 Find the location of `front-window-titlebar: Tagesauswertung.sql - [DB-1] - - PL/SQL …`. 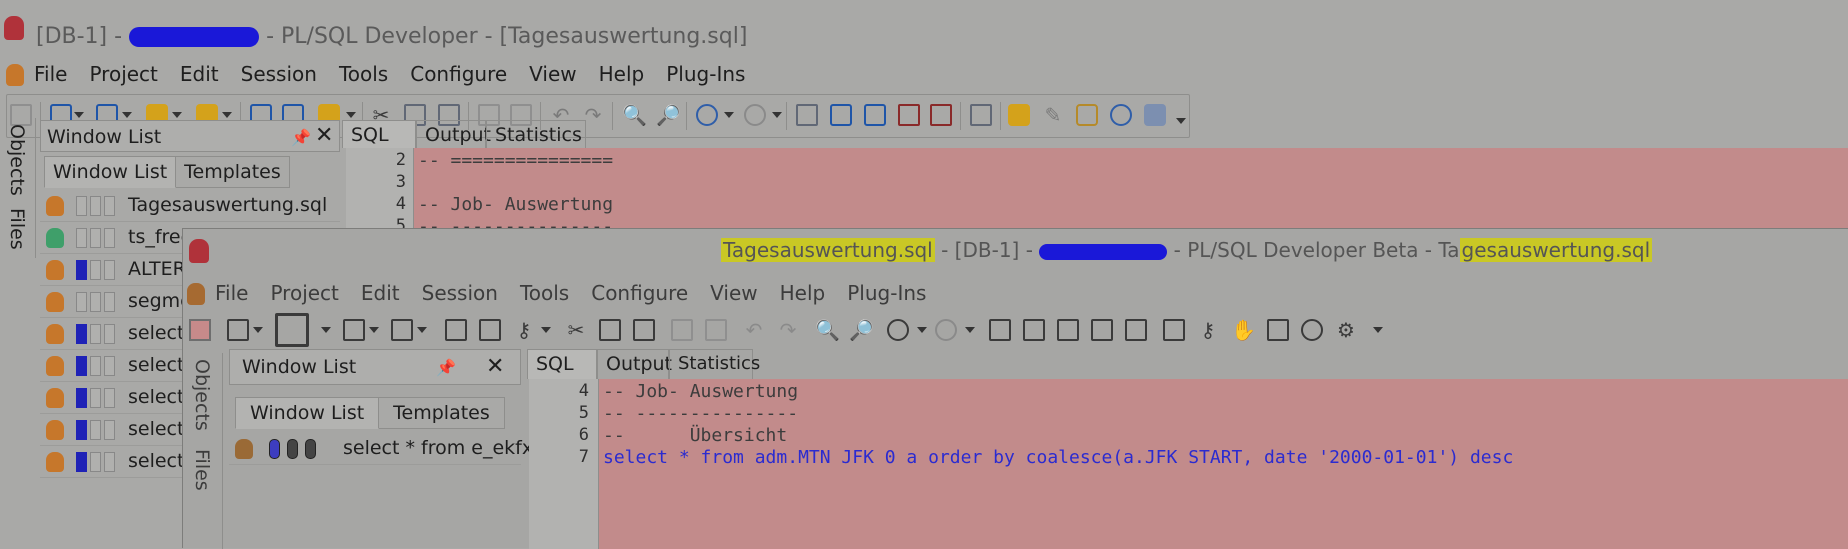

front-window-titlebar: Tagesauswertung.sql - [DB-1] - - PL/SQL … is located at coordinates (1015, 251).